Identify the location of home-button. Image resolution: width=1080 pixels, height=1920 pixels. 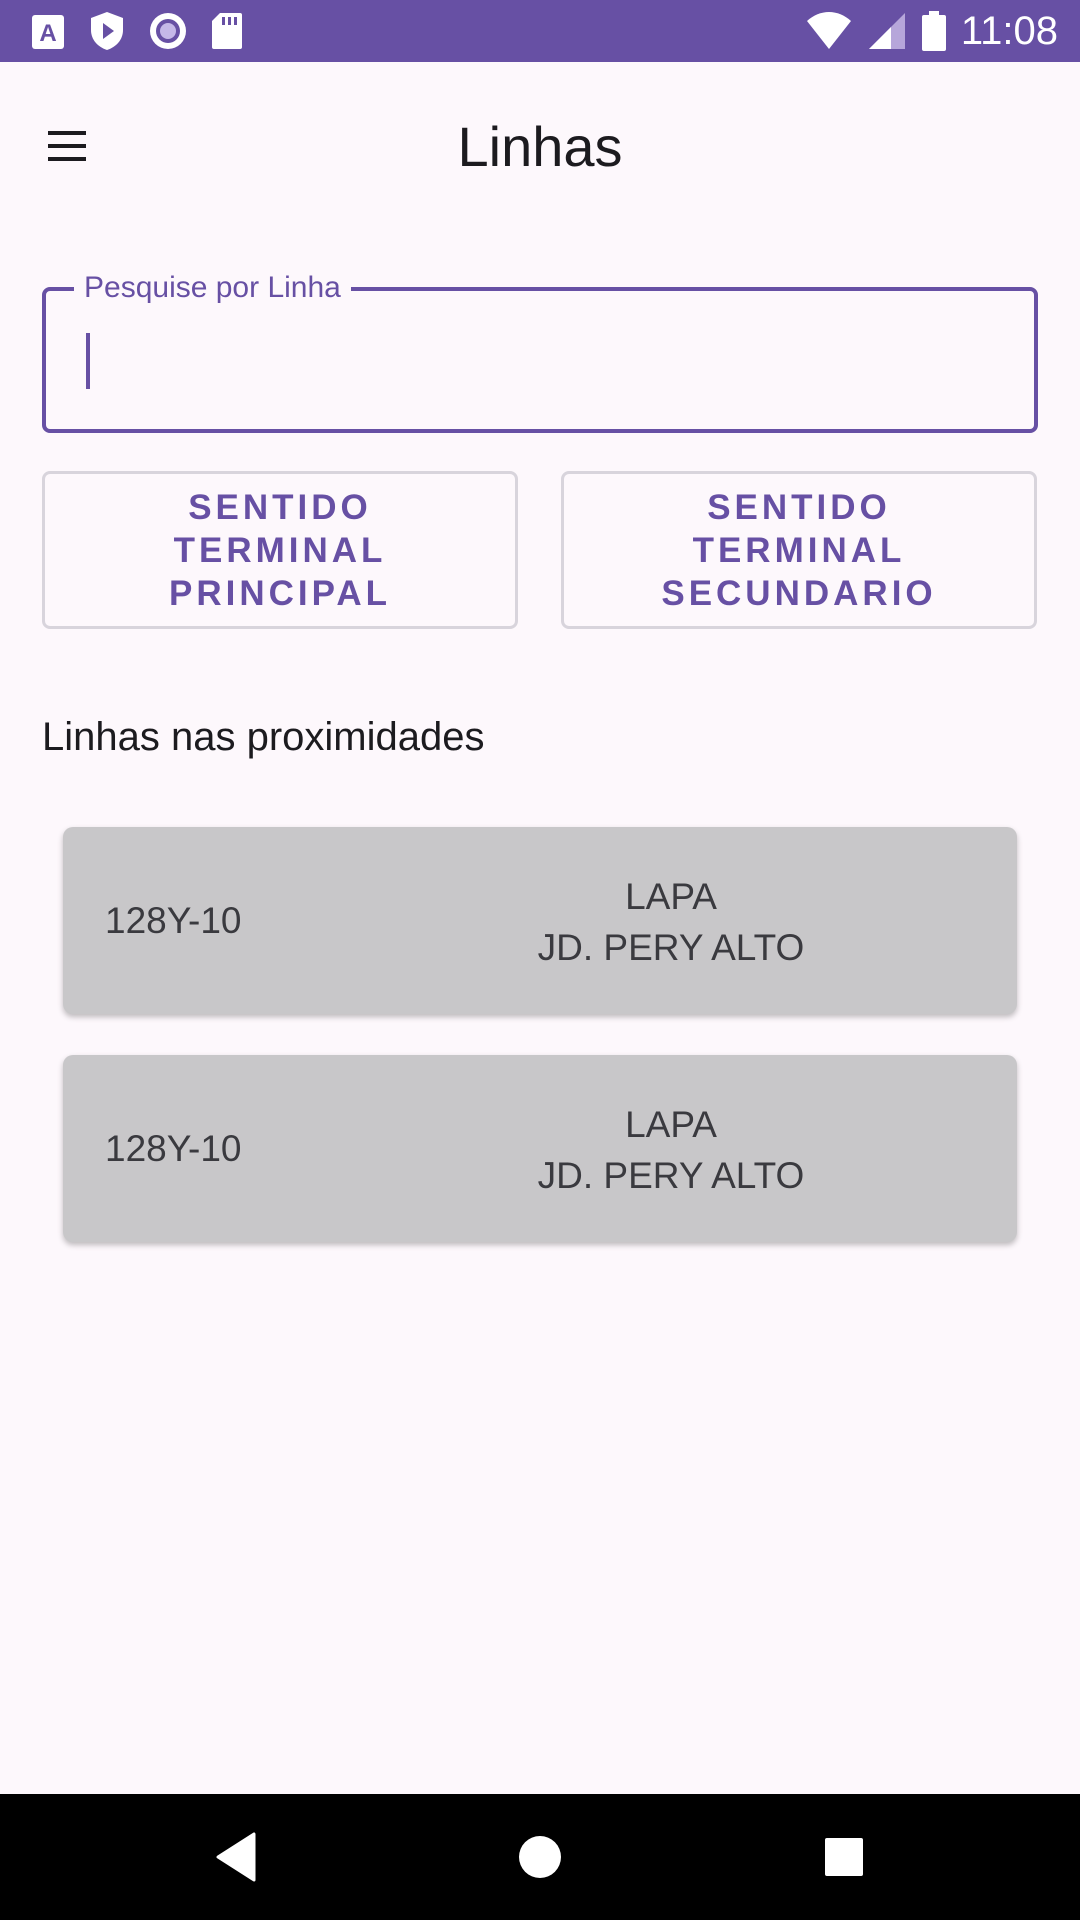
(540, 1857).